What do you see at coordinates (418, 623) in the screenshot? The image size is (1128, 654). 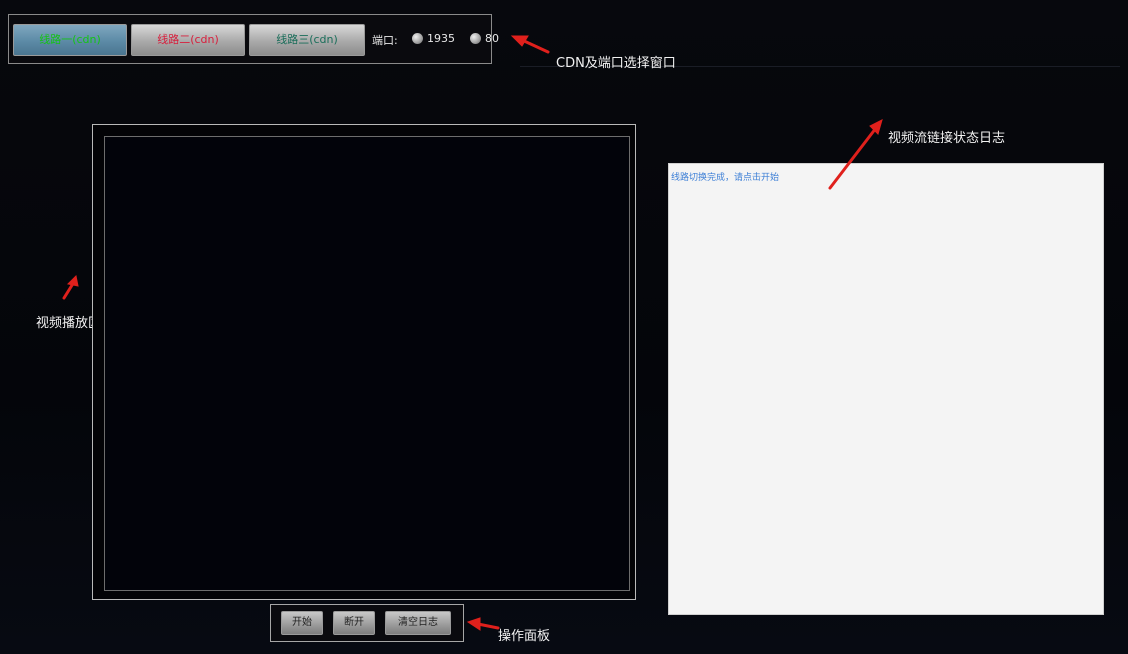 I see `clear-log-button: 清空日志` at bounding box center [418, 623].